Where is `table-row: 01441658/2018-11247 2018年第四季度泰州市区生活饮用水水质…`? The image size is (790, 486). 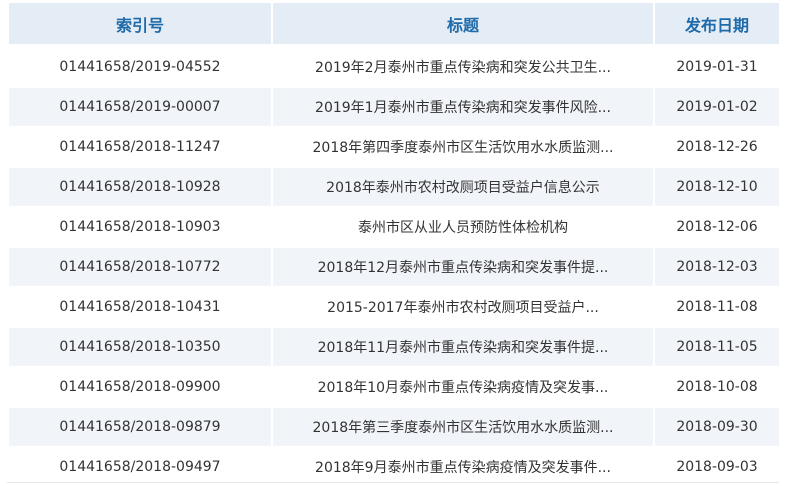
table-row: 01441658/2018-11247 2018年第四季度泰州市区生活饮用水水质… is located at coordinates (394, 146).